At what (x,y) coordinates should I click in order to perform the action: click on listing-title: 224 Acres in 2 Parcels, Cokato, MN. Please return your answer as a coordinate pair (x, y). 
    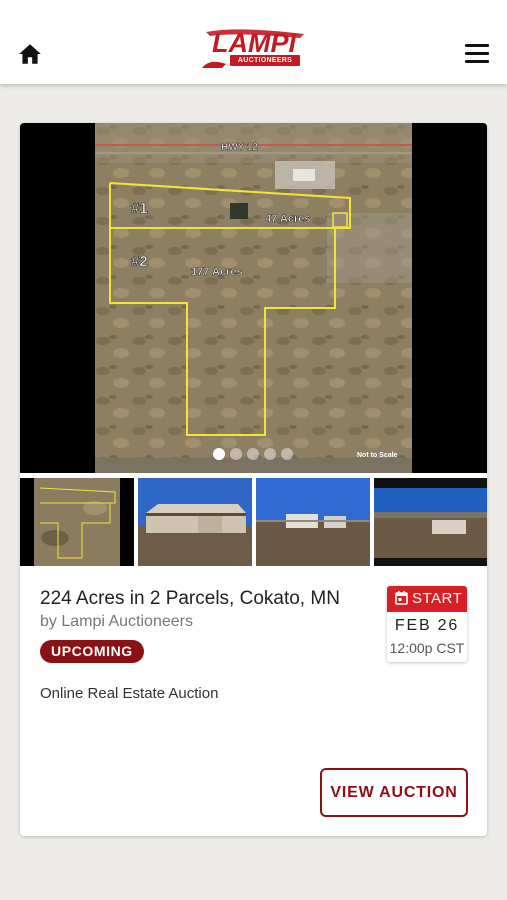
    Looking at the image, I should click on (210, 599).